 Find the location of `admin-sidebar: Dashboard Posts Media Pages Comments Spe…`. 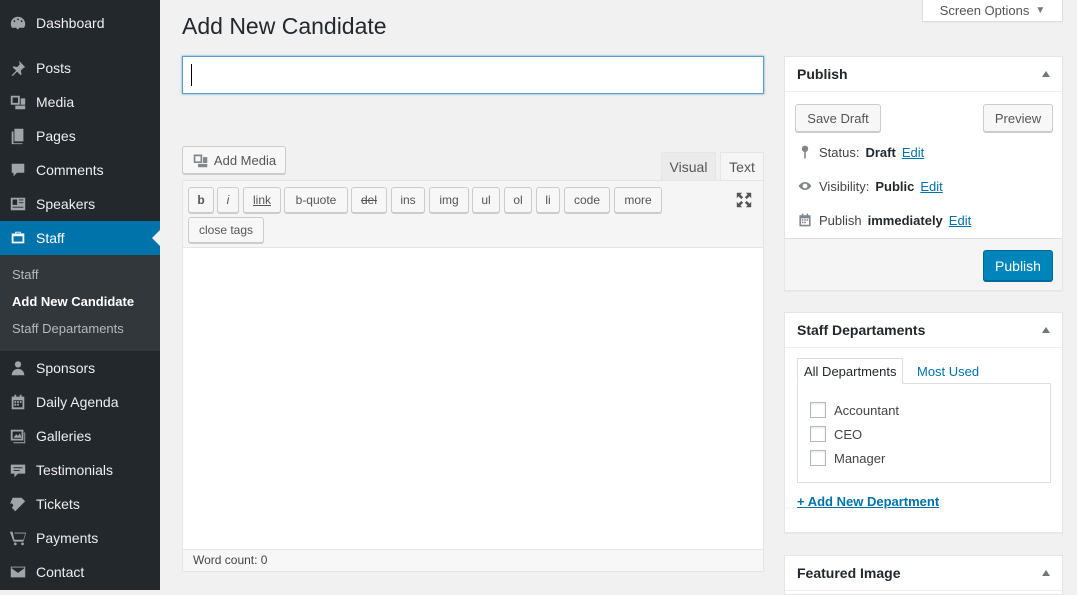

admin-sidebar: Dashboard Posts Media Pages Comments Spe… is located at coordinates (80, 295).